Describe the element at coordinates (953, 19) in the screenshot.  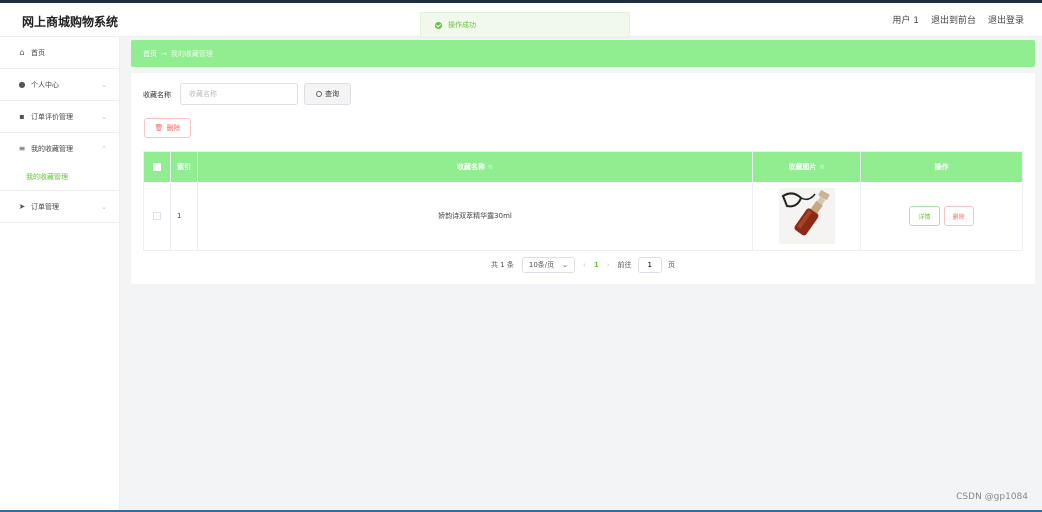
I see `exit-front-link: 退出到前台` at that location.